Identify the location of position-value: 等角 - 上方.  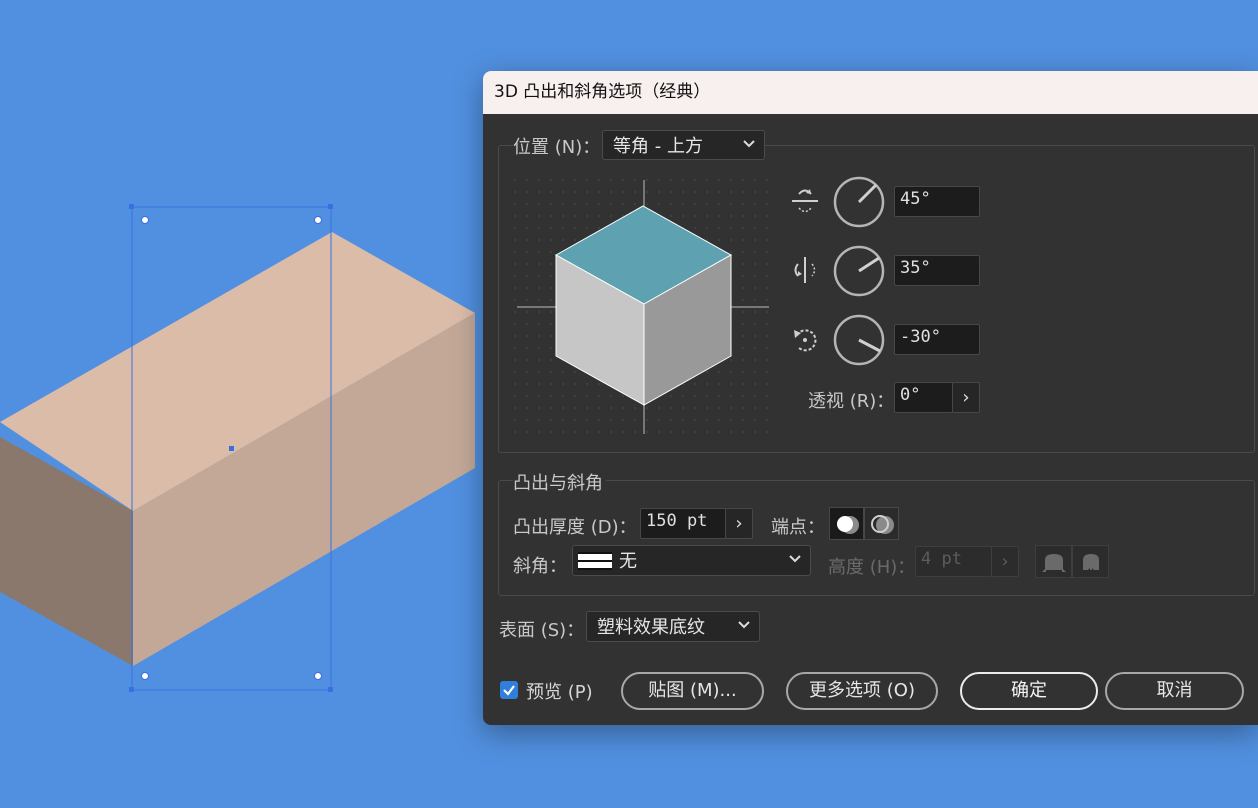
(658, 146).